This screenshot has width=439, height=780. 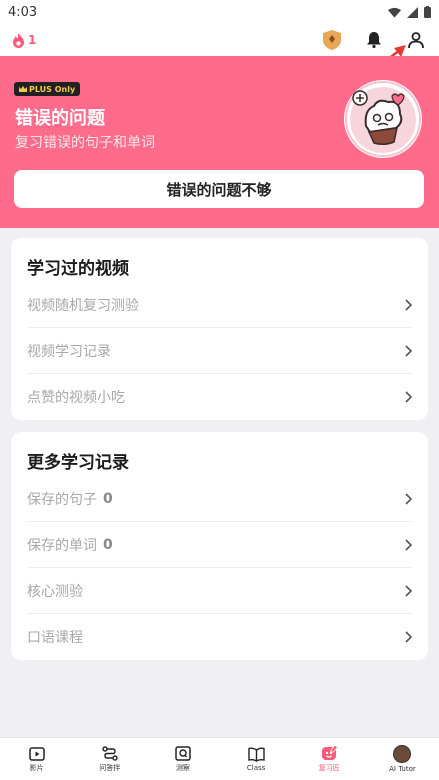 I want to click on list-item-video-random-quiz: 视频随机复习测验, so click(x=219, y=305).